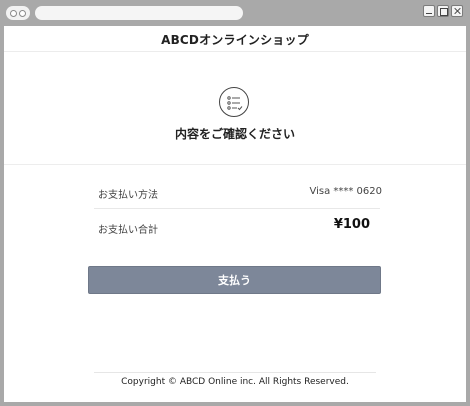 This screenshot has width=470, height=406. I want to click on address-bar, so click(139, 13).